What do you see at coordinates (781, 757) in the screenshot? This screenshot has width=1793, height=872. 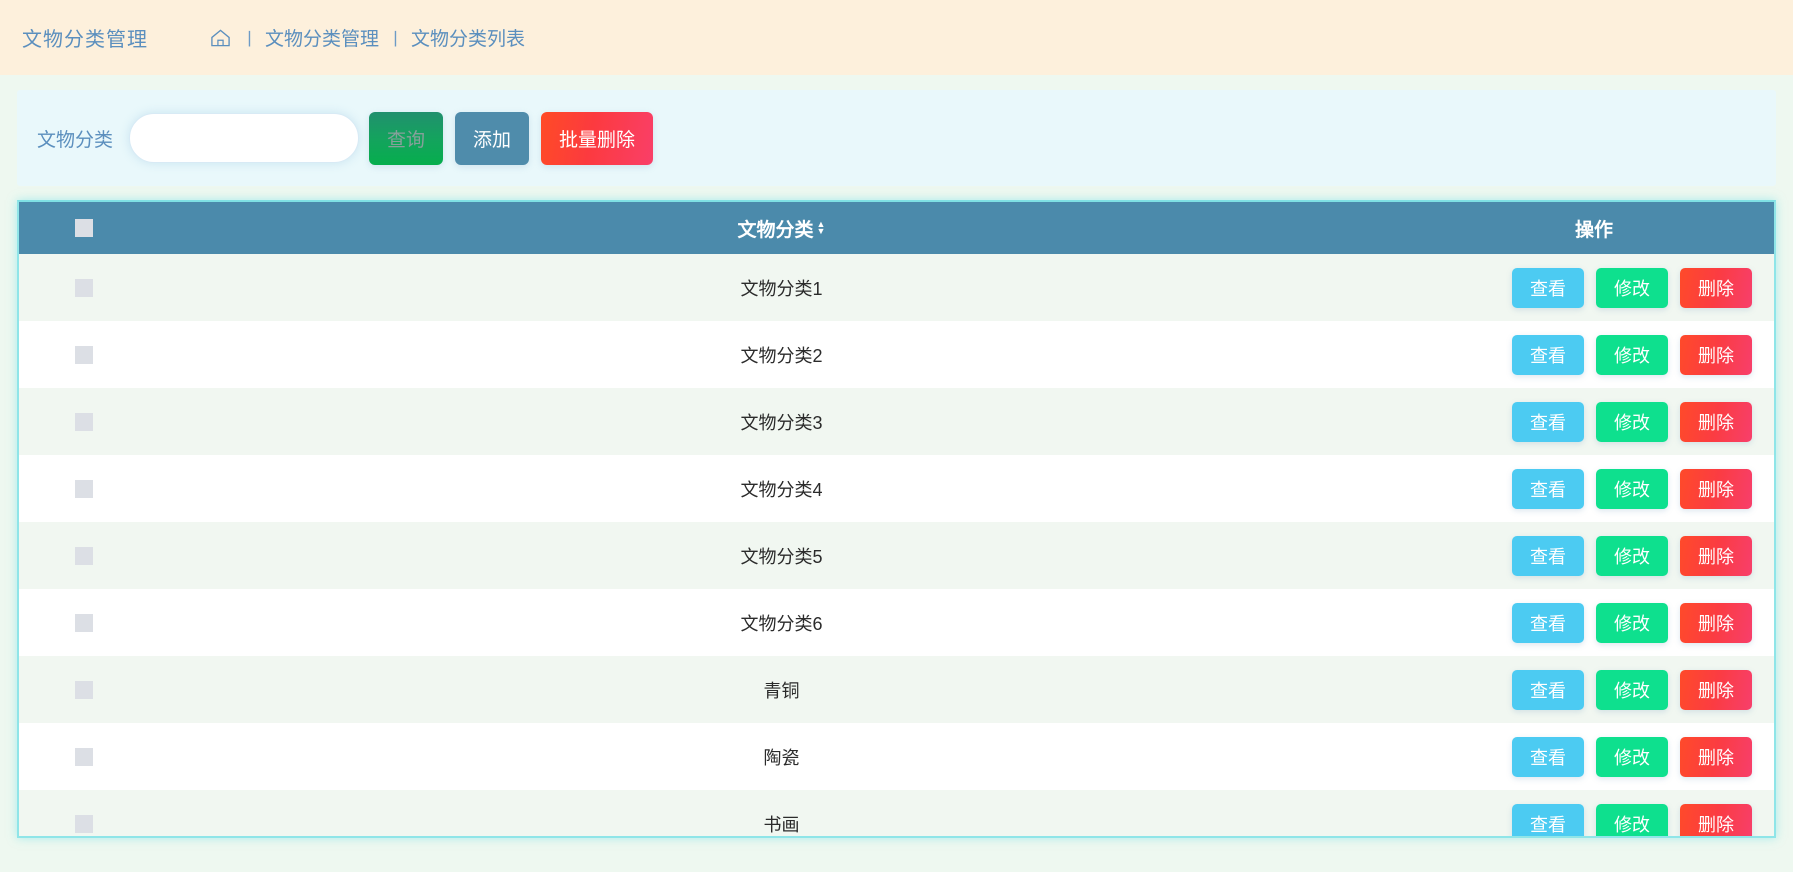 I see `category-name-cell: 陶瓷` at bounding box center [781, 757].